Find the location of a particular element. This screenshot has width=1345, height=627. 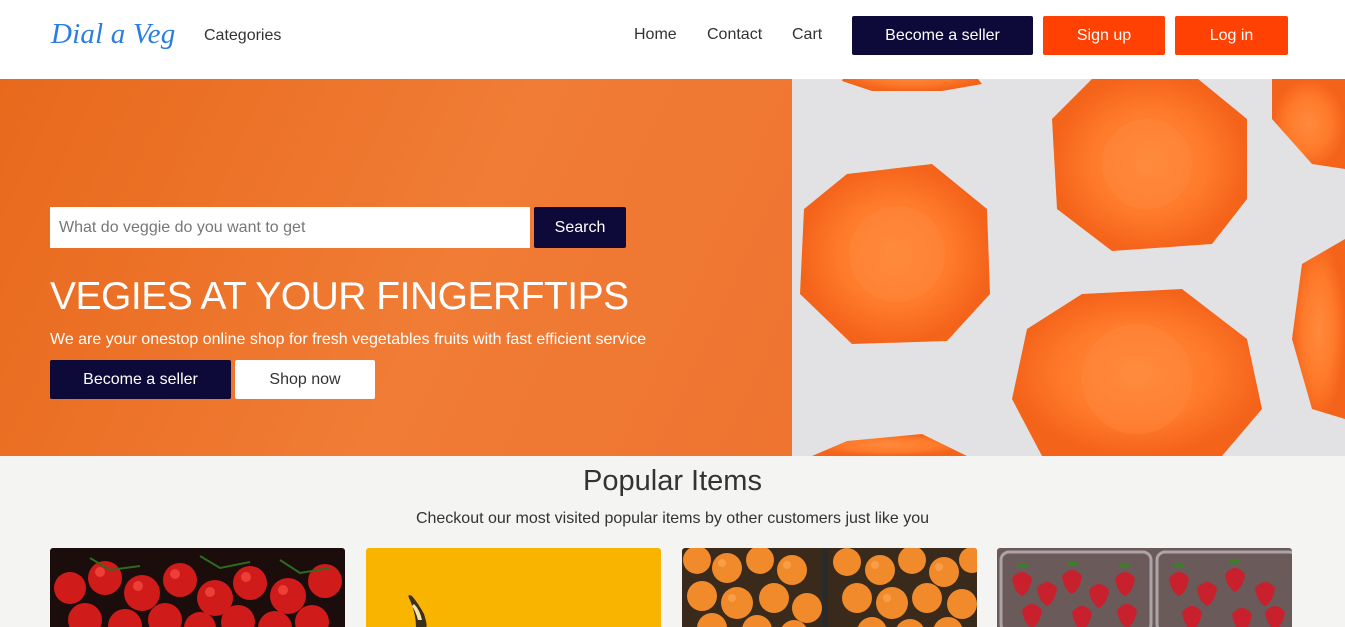

banana-card is located at coordinates (513, 587).